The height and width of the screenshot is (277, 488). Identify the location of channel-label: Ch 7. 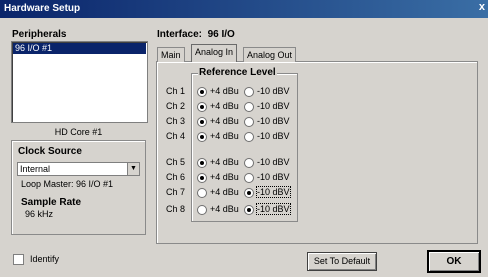
(176, 192).